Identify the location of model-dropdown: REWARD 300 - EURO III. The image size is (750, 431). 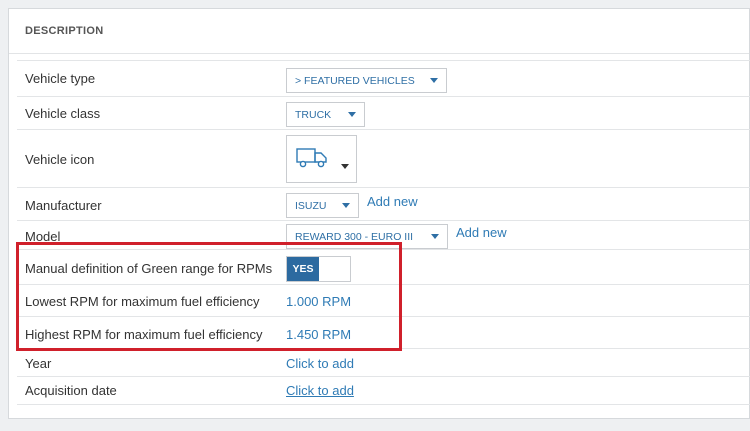
(367, 236).